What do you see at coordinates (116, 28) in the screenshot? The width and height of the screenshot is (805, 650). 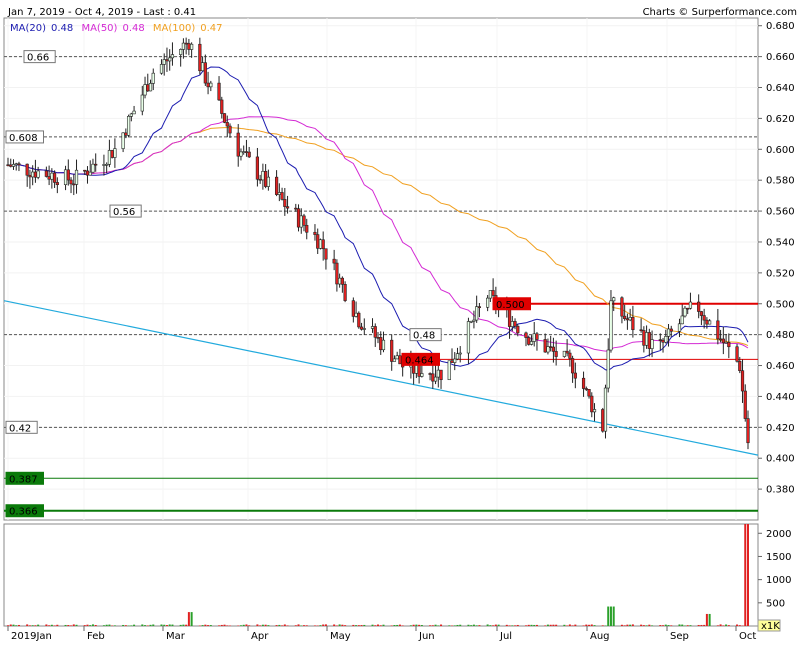 I see `legend-ma20: MA(20) 0.48 MA(50) 0.48 MA(100) 0.47` at bounding box center [116, 28].